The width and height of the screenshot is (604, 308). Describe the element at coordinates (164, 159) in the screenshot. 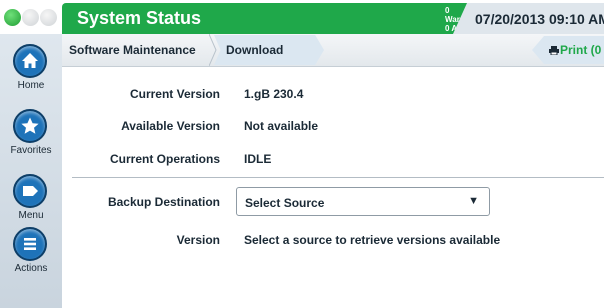

I see `current-operations-label: Current Operations` at that location.